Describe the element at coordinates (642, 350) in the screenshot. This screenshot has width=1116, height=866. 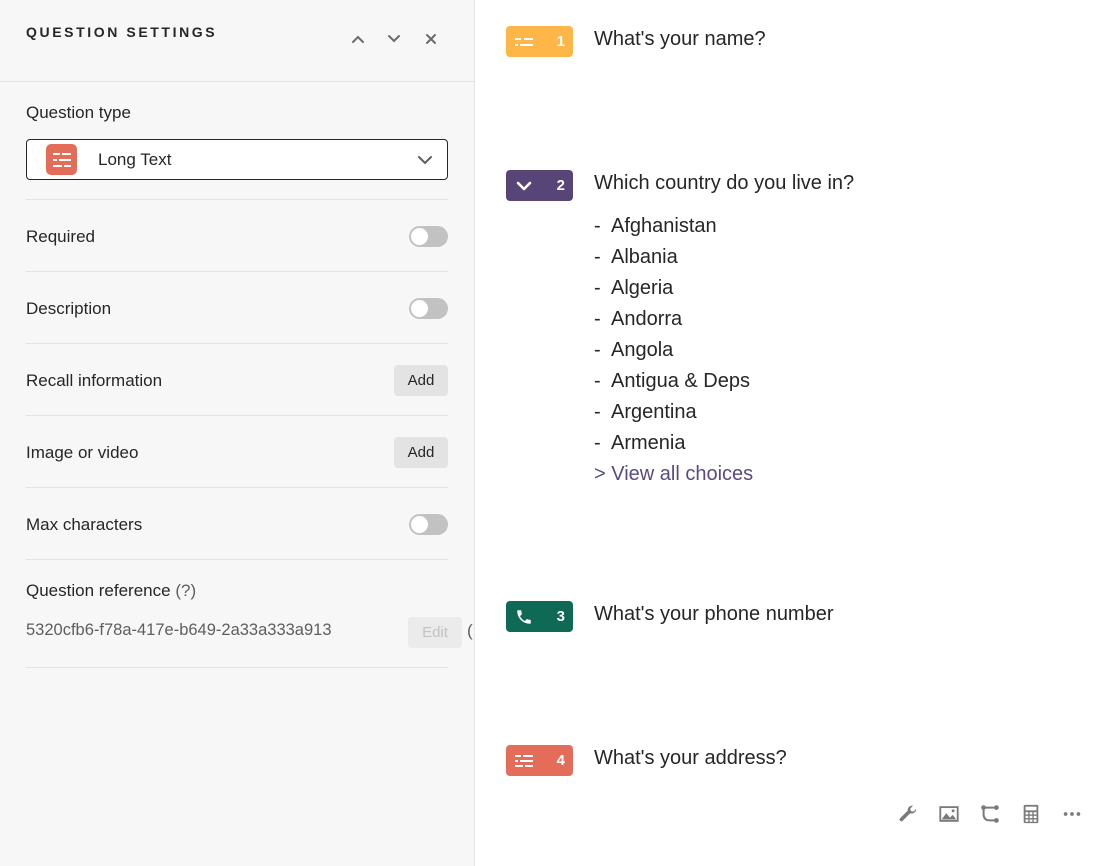
I see `choice-label: Angola` at that location.